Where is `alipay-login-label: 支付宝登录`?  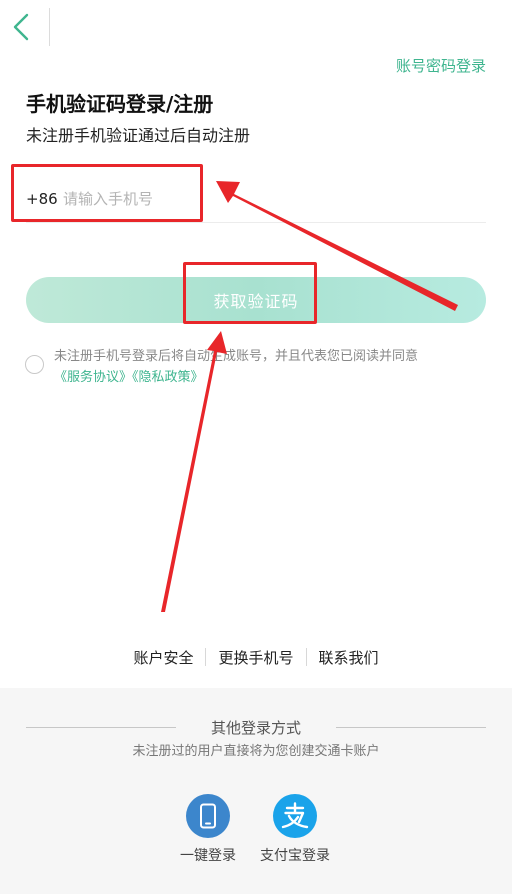
alipay-login-label: 支付宝登录 is located at coordinates (295, 856).